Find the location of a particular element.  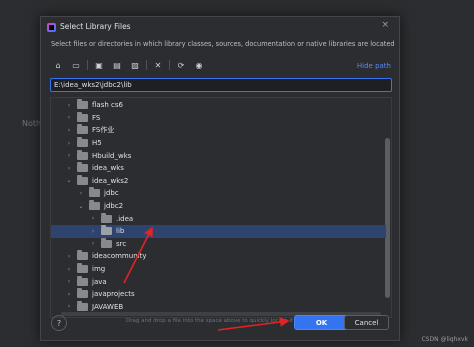

tree-row-label: jdbc is located at coordinates (111, 193).